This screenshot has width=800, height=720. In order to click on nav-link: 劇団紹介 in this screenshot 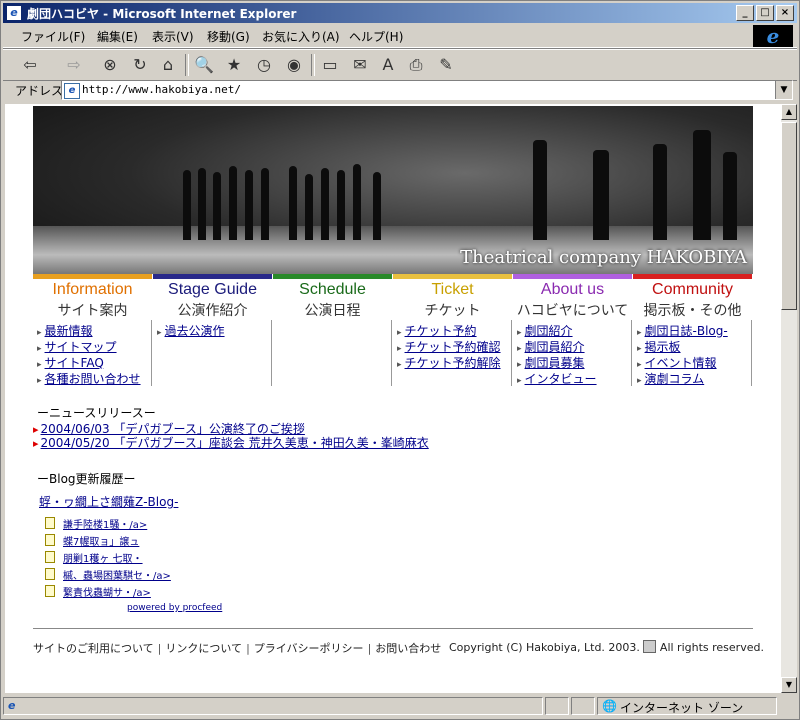, I will do `click(574, 332)`.